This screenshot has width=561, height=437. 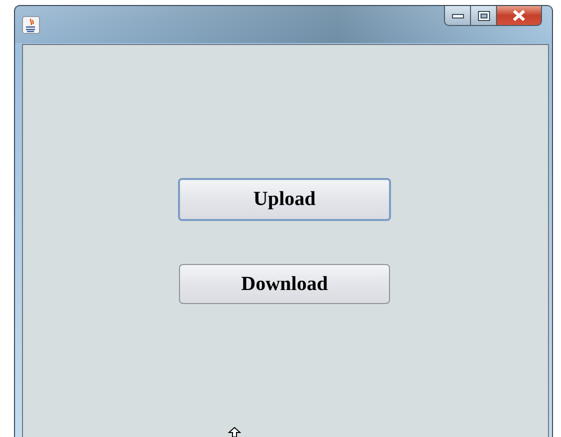 I want to click on close-button, so click(x=519, y=16).